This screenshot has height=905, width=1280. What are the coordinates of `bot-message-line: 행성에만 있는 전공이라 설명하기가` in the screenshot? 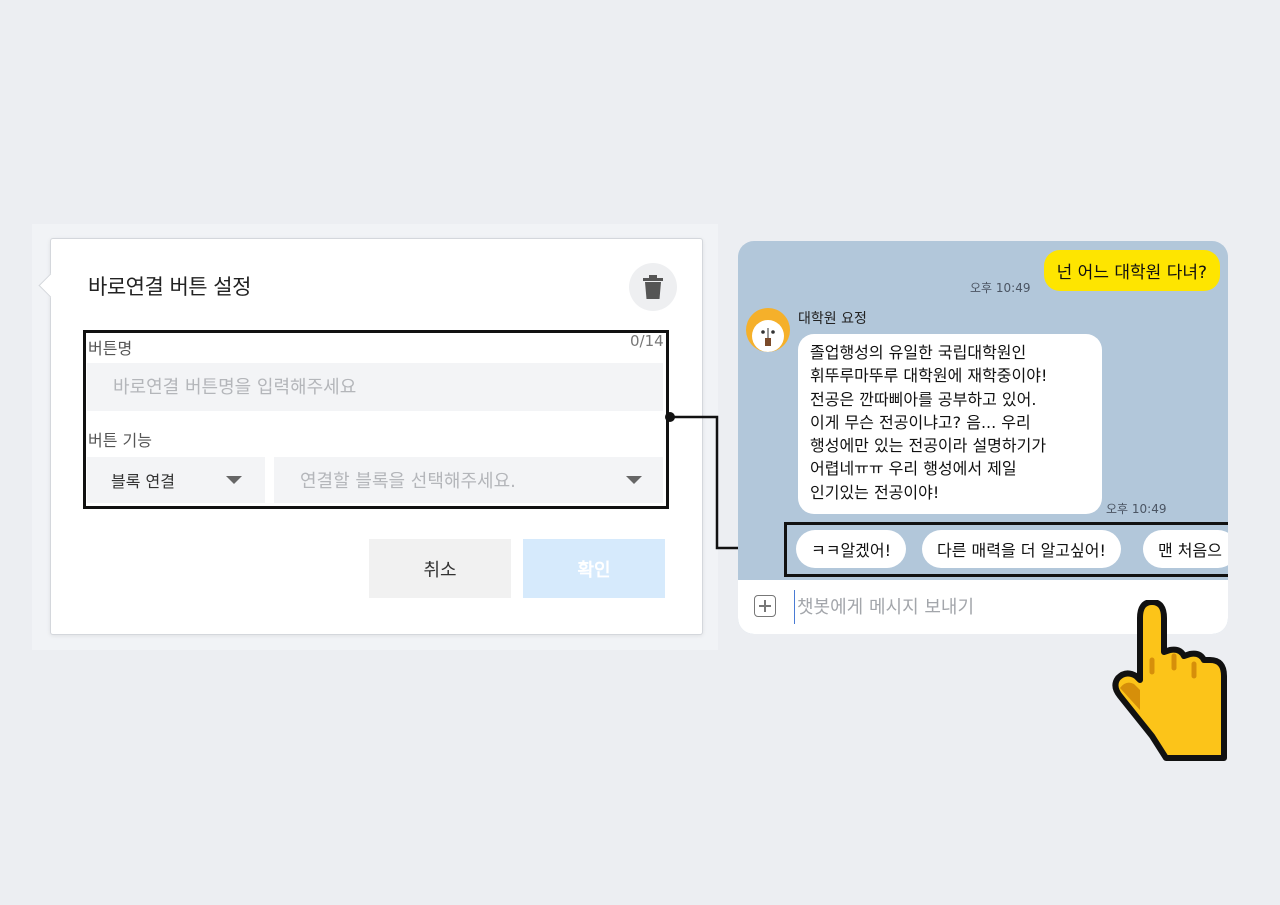 It's located at (928, 446).